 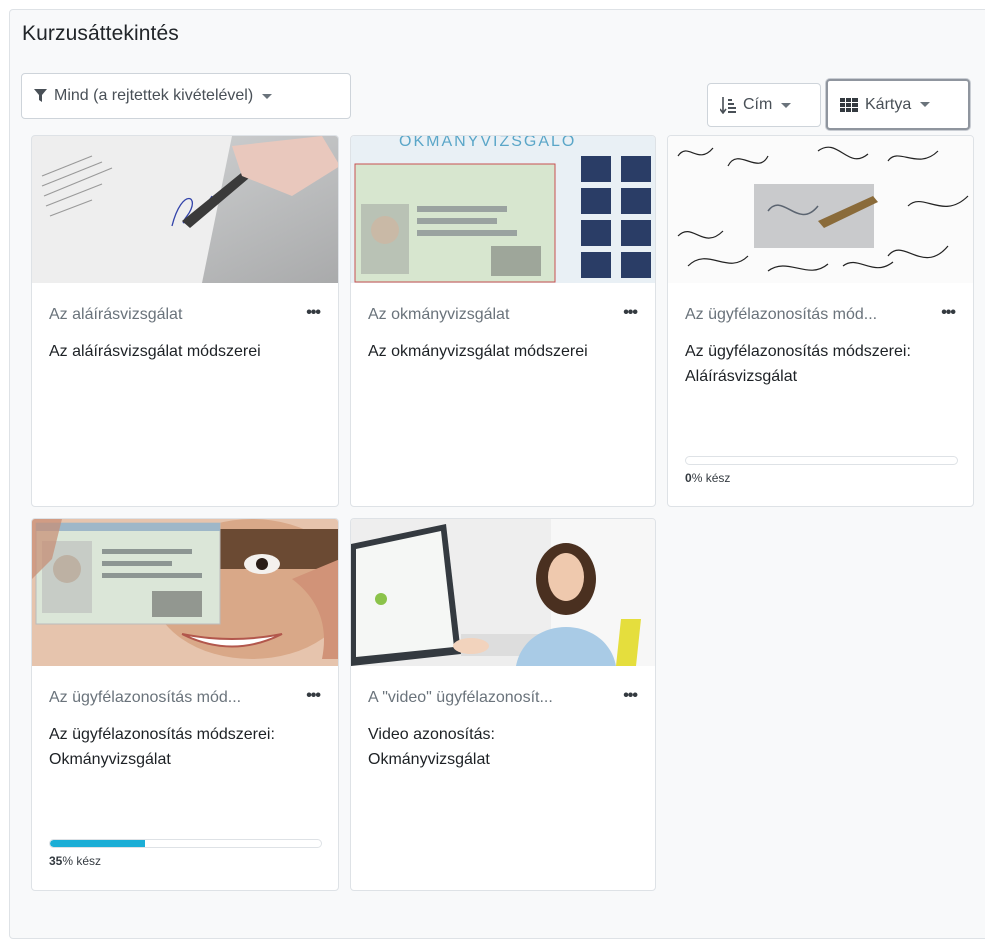 I want to click on sort-dropdown: Cím, so click(x=764, y=105).